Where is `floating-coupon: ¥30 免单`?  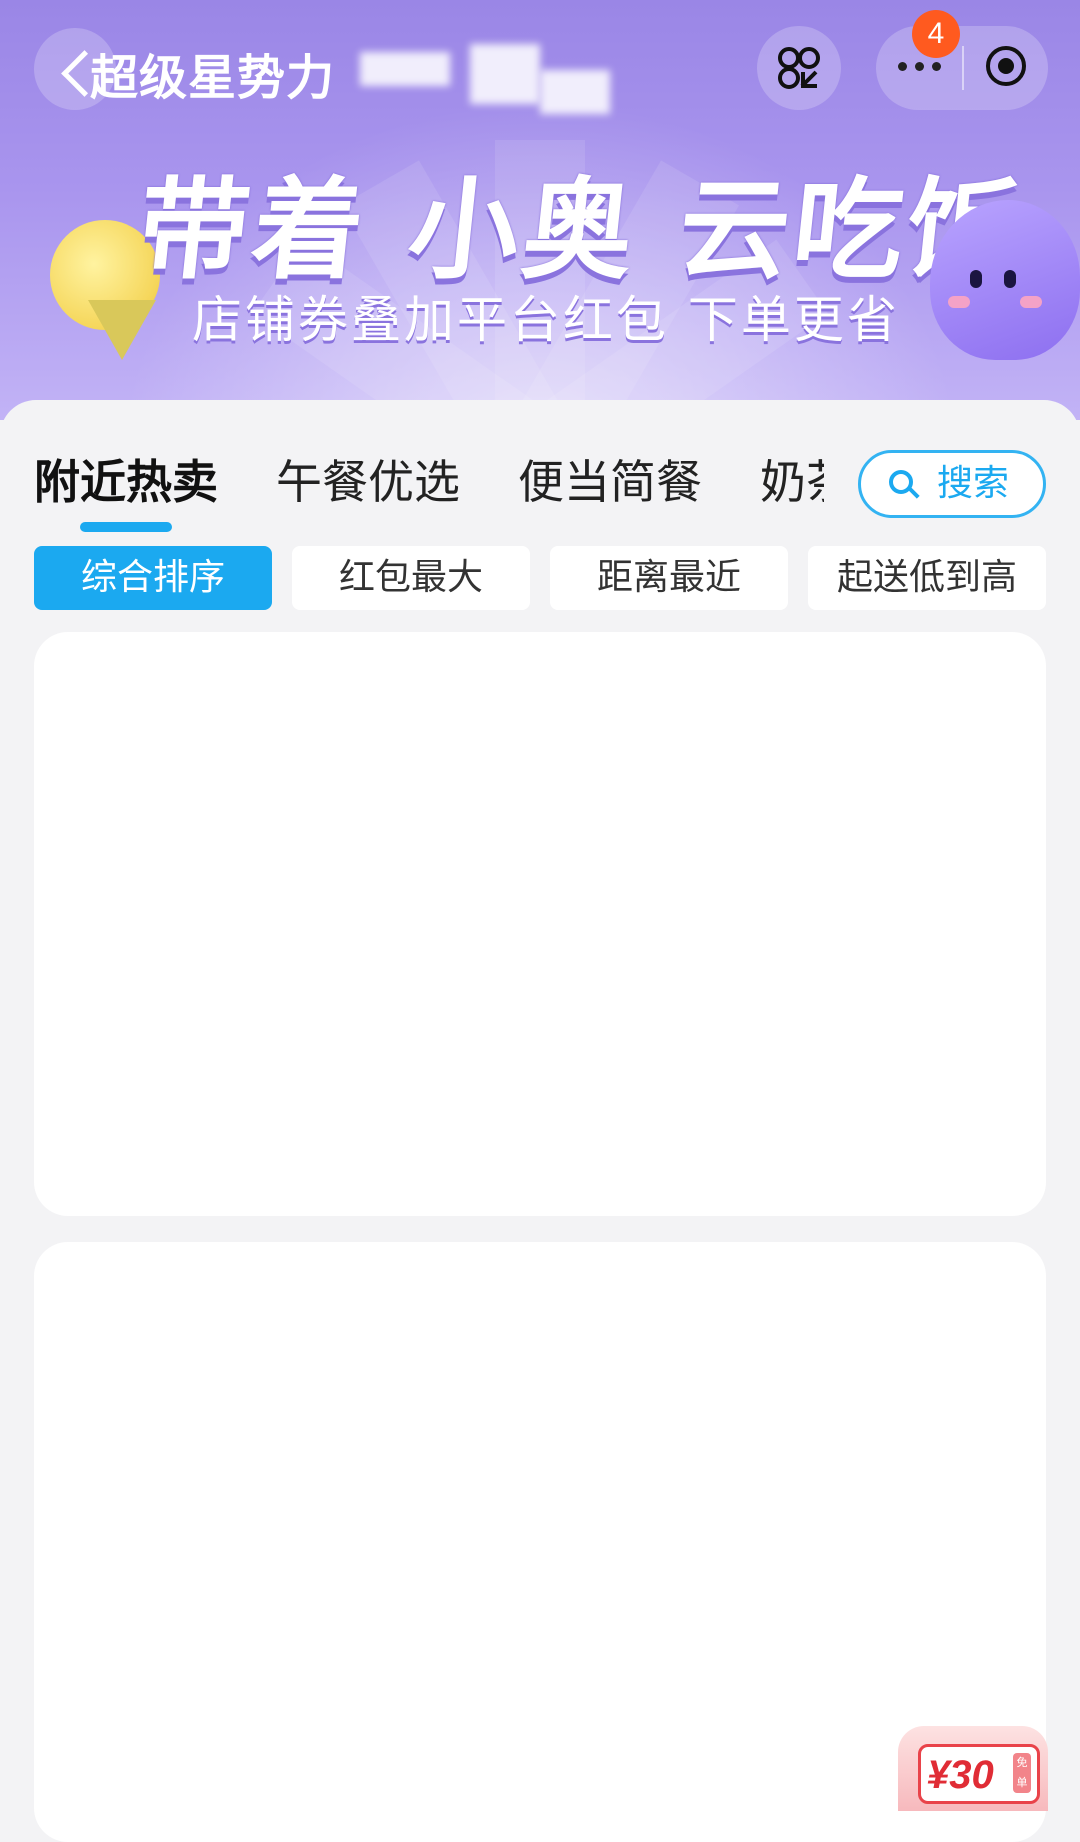
floating-coupon: ¥30 免单 is located at coordinates (973, 1768).